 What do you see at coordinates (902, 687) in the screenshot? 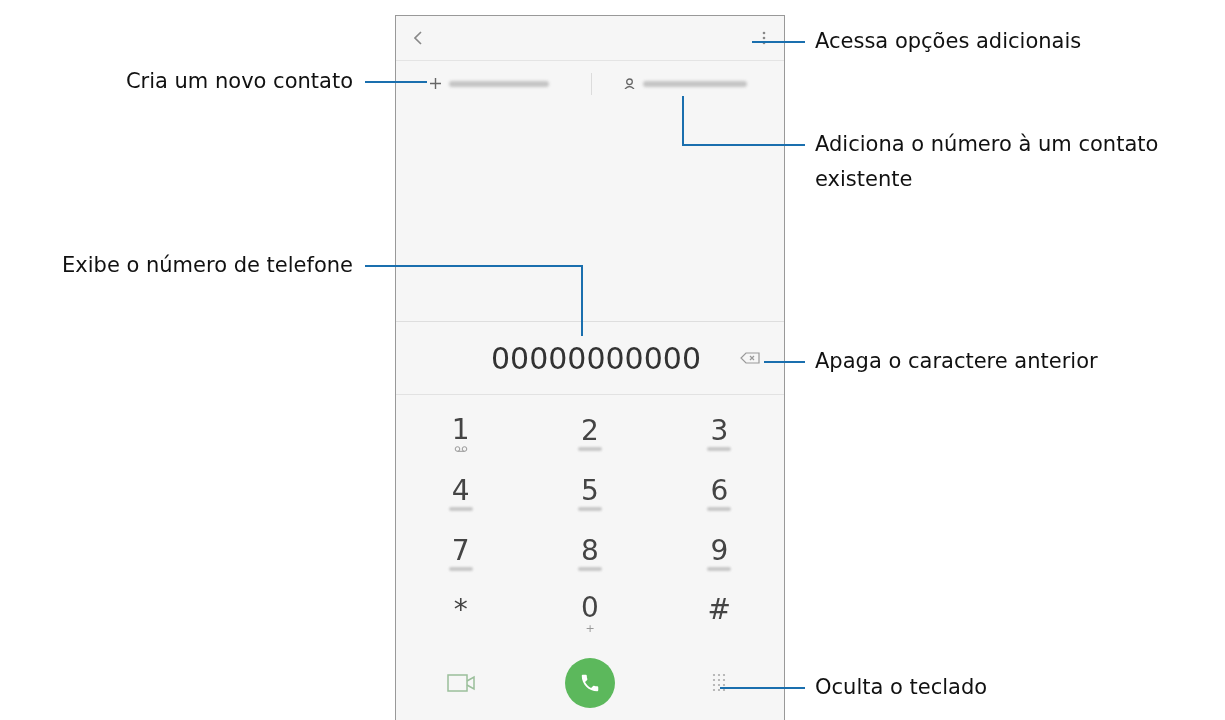
I see `callout-label: Oculta o teclado` at bounding box center [902, 687].